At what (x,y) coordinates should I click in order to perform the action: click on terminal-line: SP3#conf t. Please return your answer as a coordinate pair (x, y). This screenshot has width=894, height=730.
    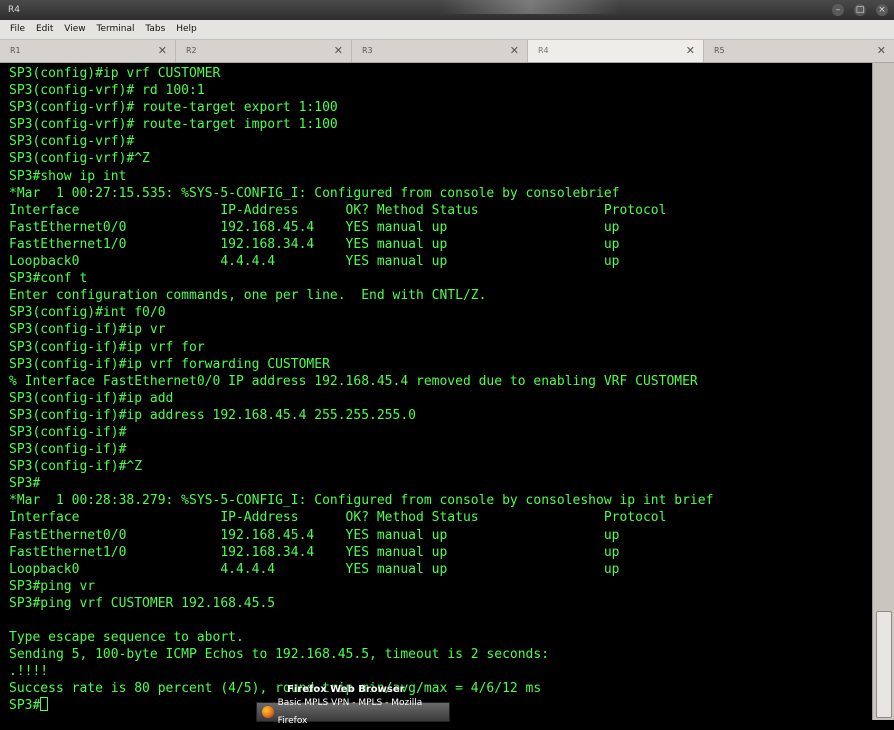
    Looking at the image, I should click on (48, 279).